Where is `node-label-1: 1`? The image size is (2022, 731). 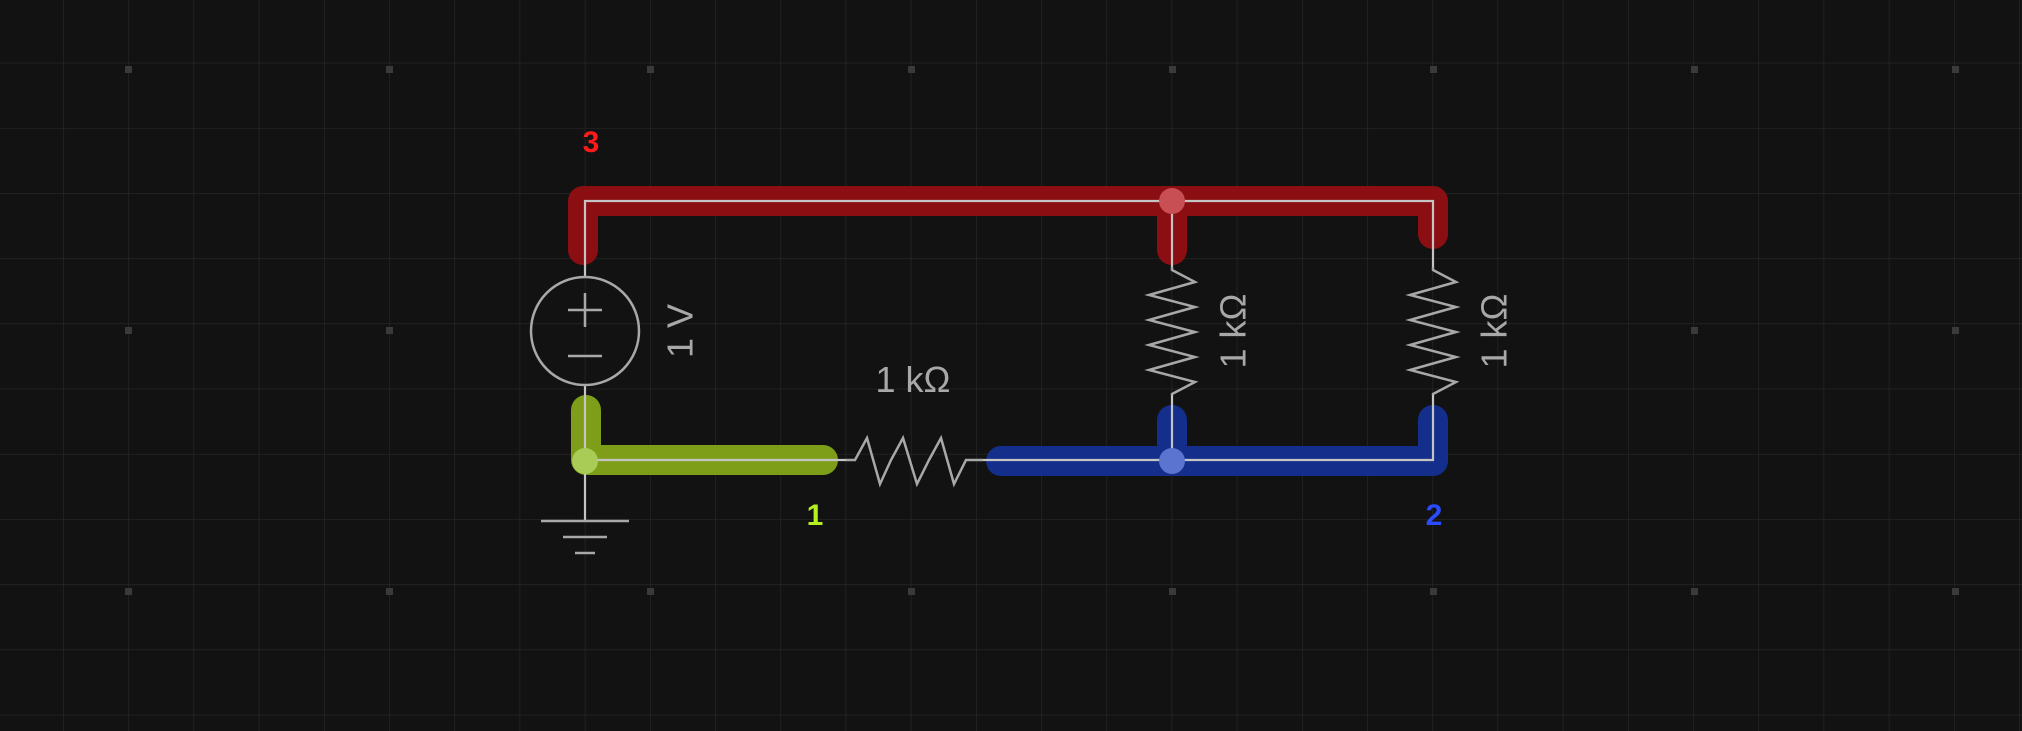
node-label-1: 1 is located at coordinates (815, 515).